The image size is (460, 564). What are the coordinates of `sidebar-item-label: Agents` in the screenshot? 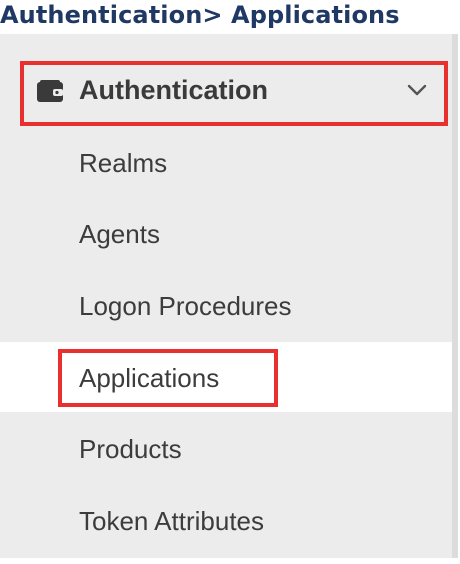 It's located at (119, 234).